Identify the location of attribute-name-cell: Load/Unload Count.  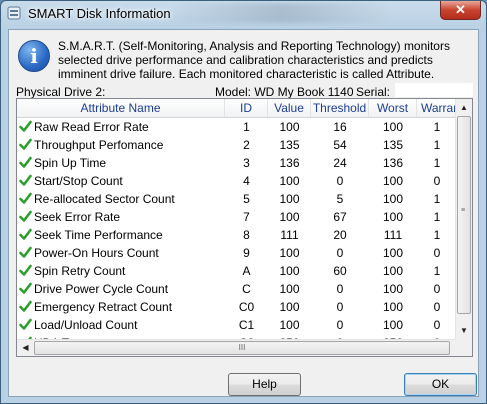
(121, 325).